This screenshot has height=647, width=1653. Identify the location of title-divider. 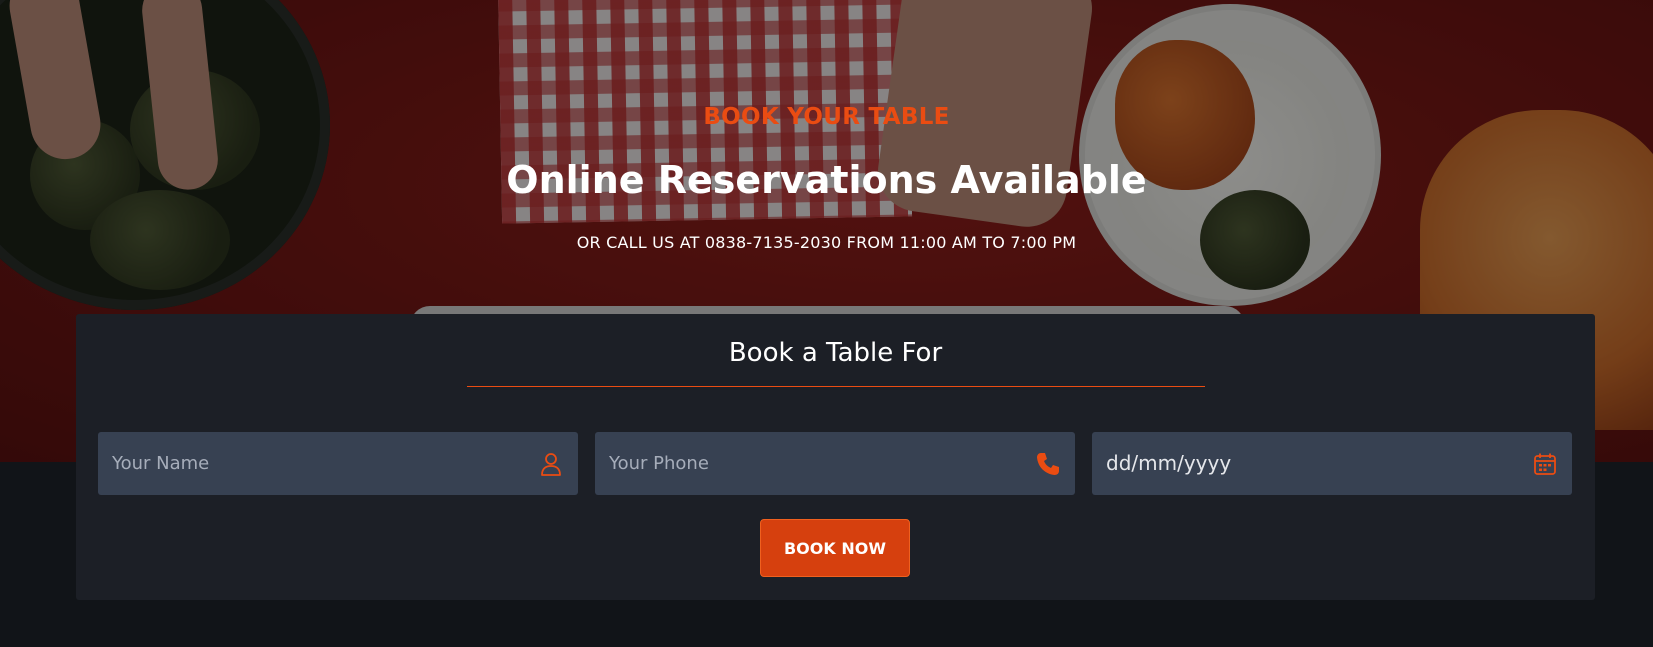
(836, 386).